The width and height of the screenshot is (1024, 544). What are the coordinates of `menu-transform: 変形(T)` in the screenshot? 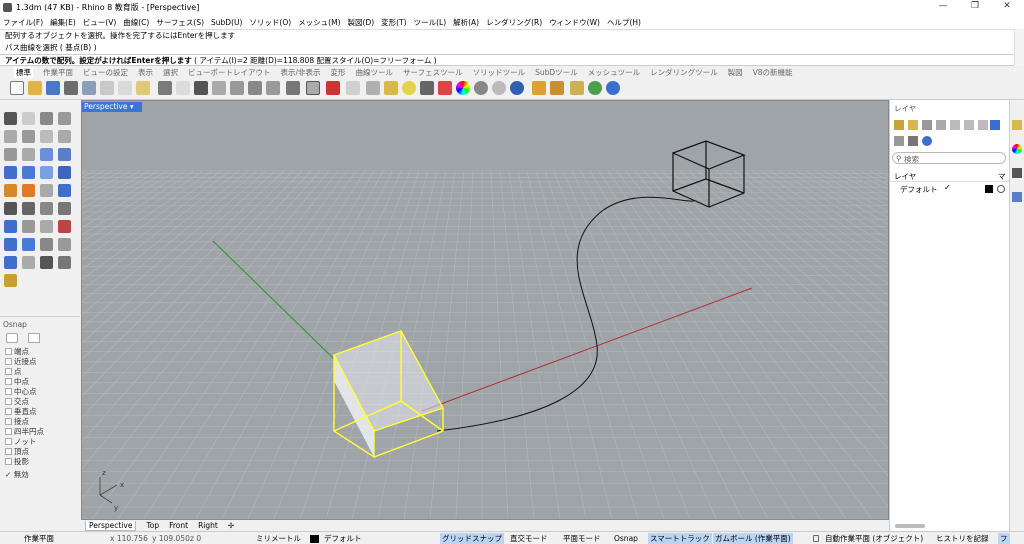 It's located at (393, 22).